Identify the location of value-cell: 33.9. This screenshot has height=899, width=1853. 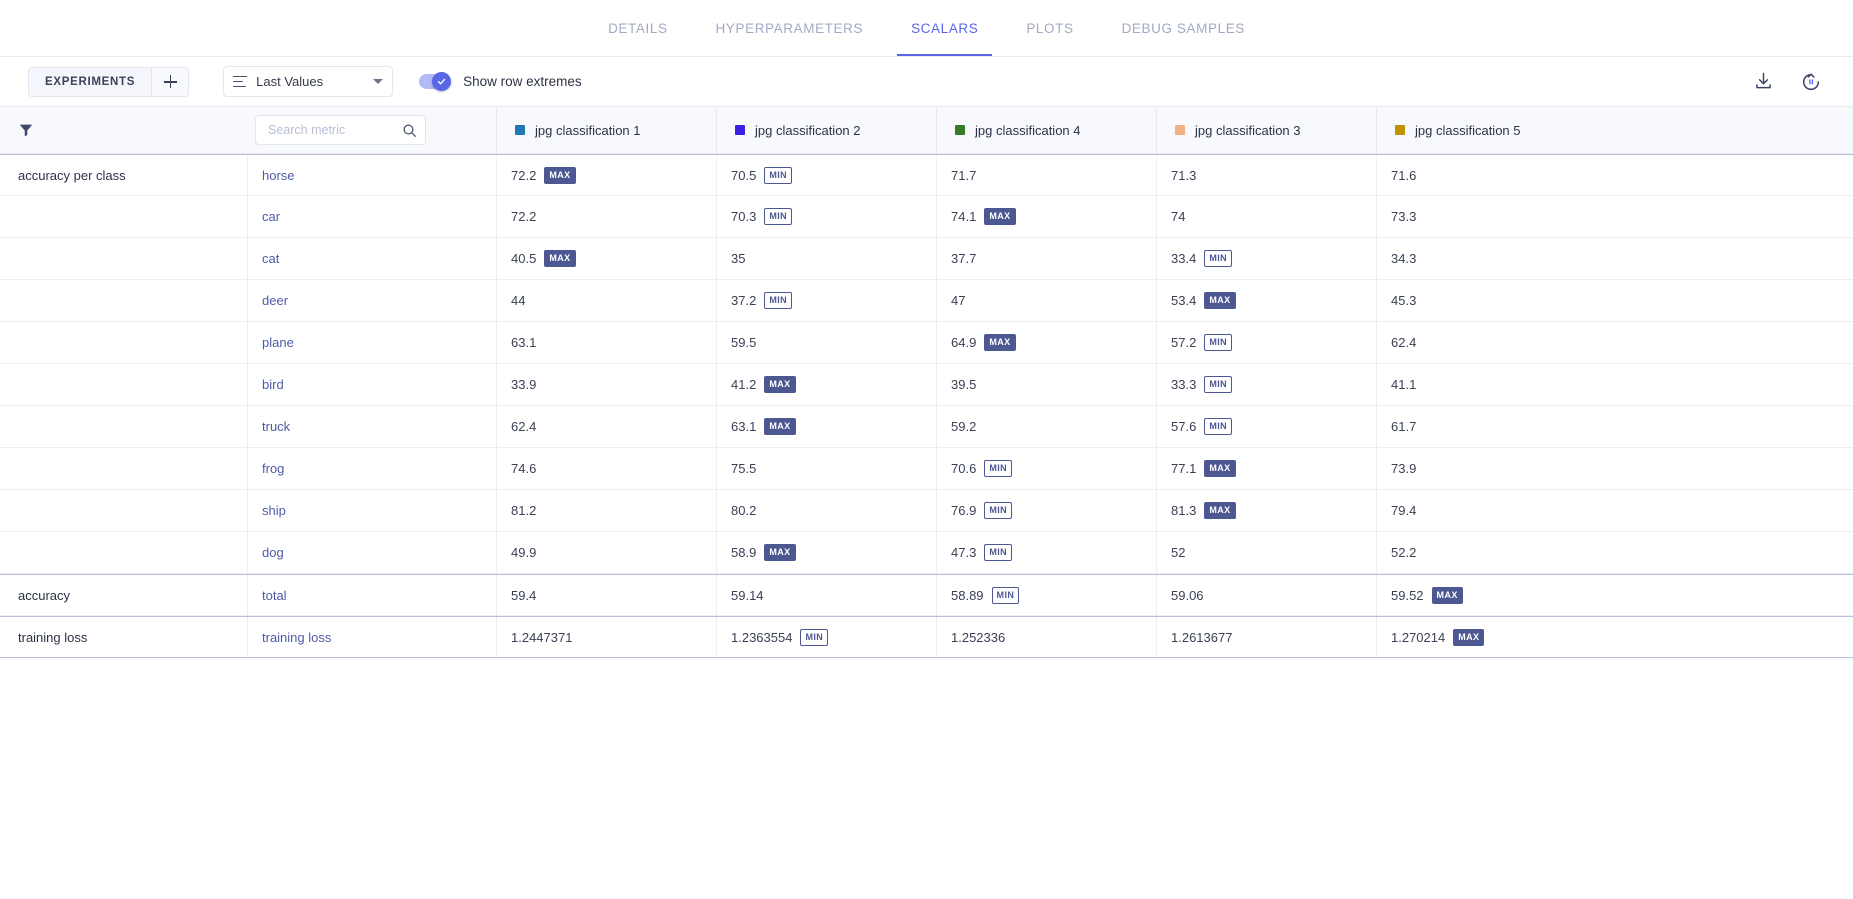
(606, 384).